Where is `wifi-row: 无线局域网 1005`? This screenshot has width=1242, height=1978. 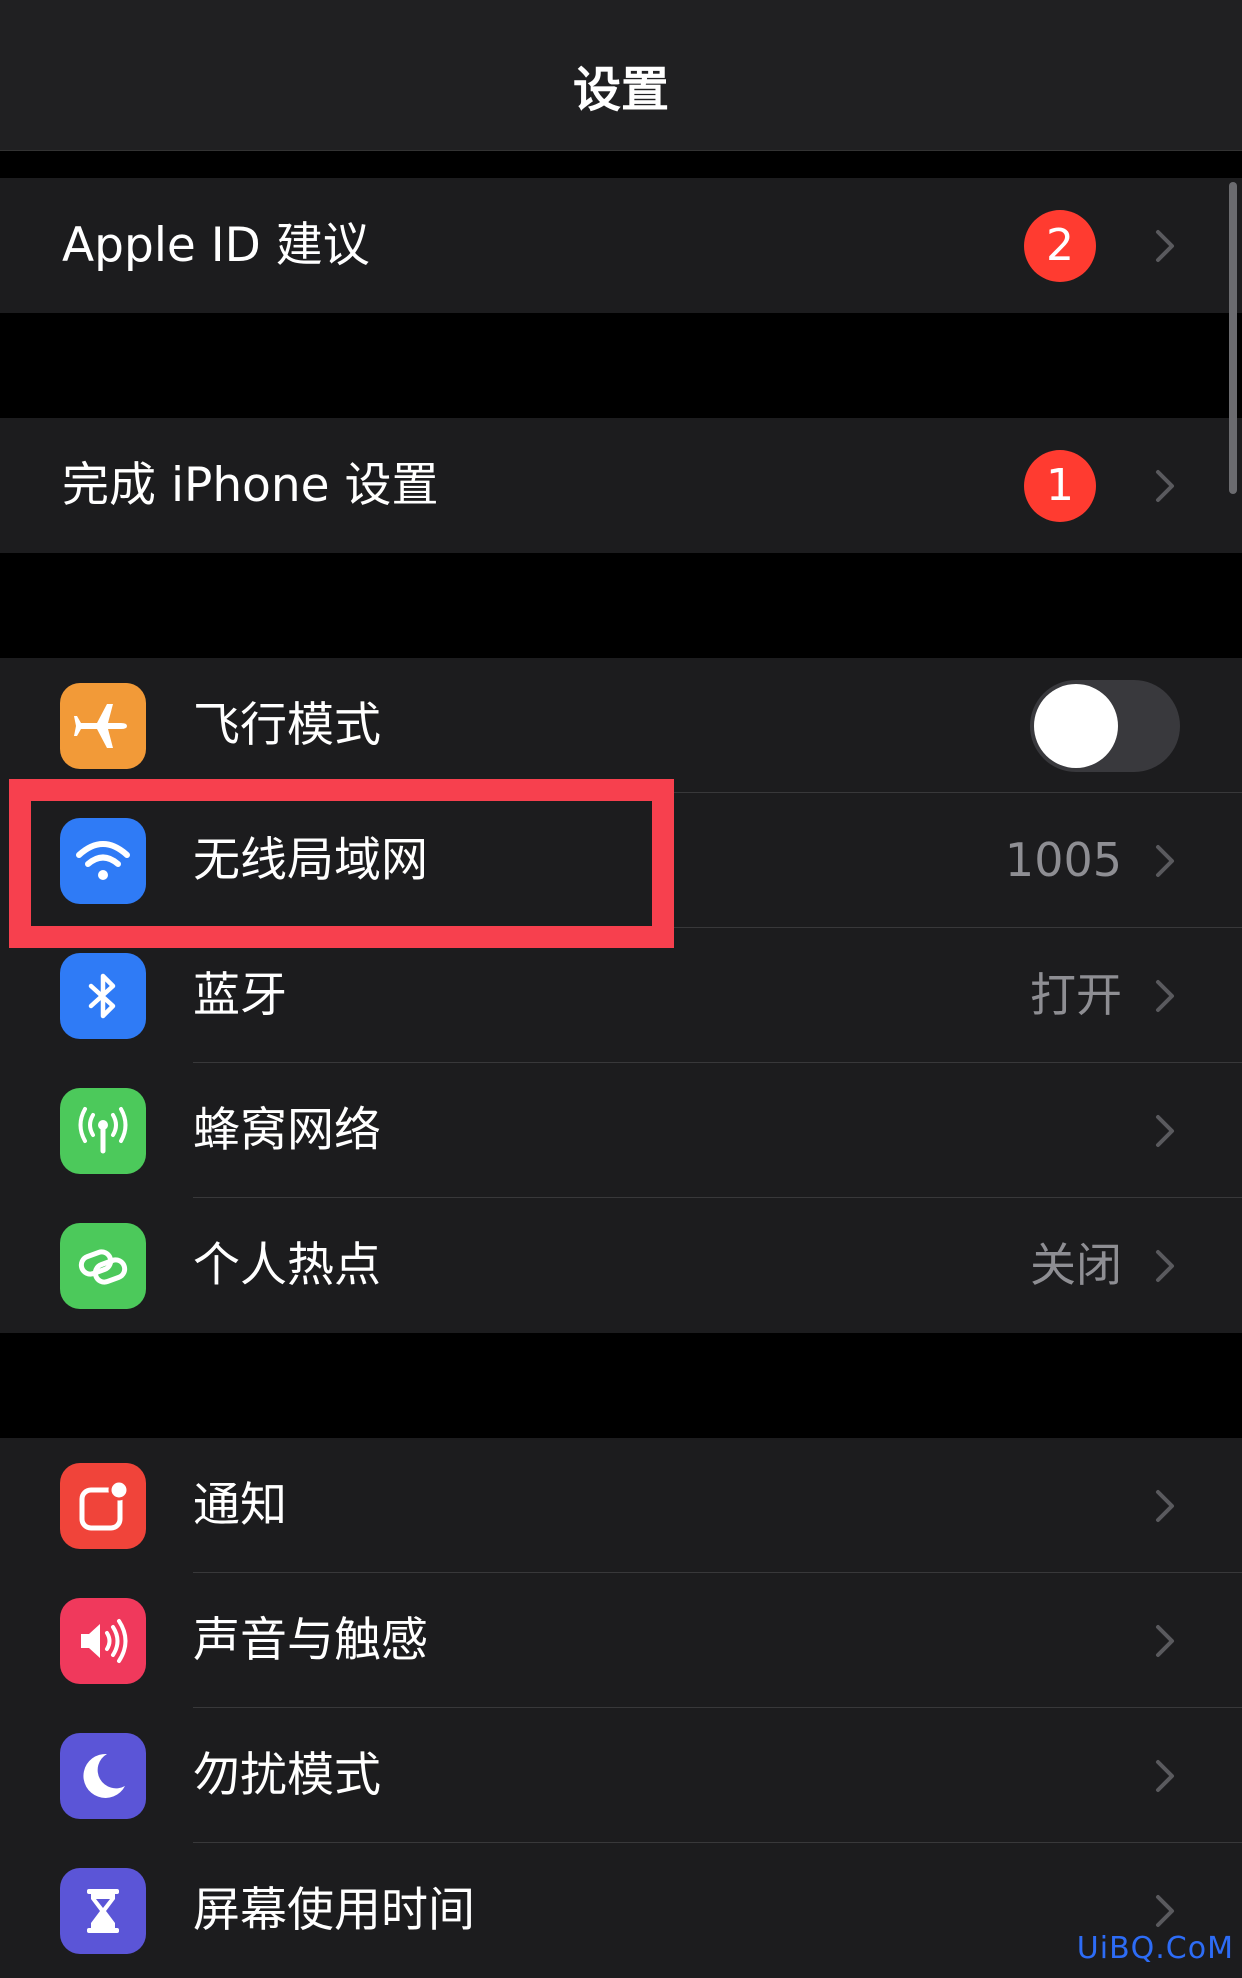
wifi-row: 无线局域网 1005 is located at coordinates (621, 860).